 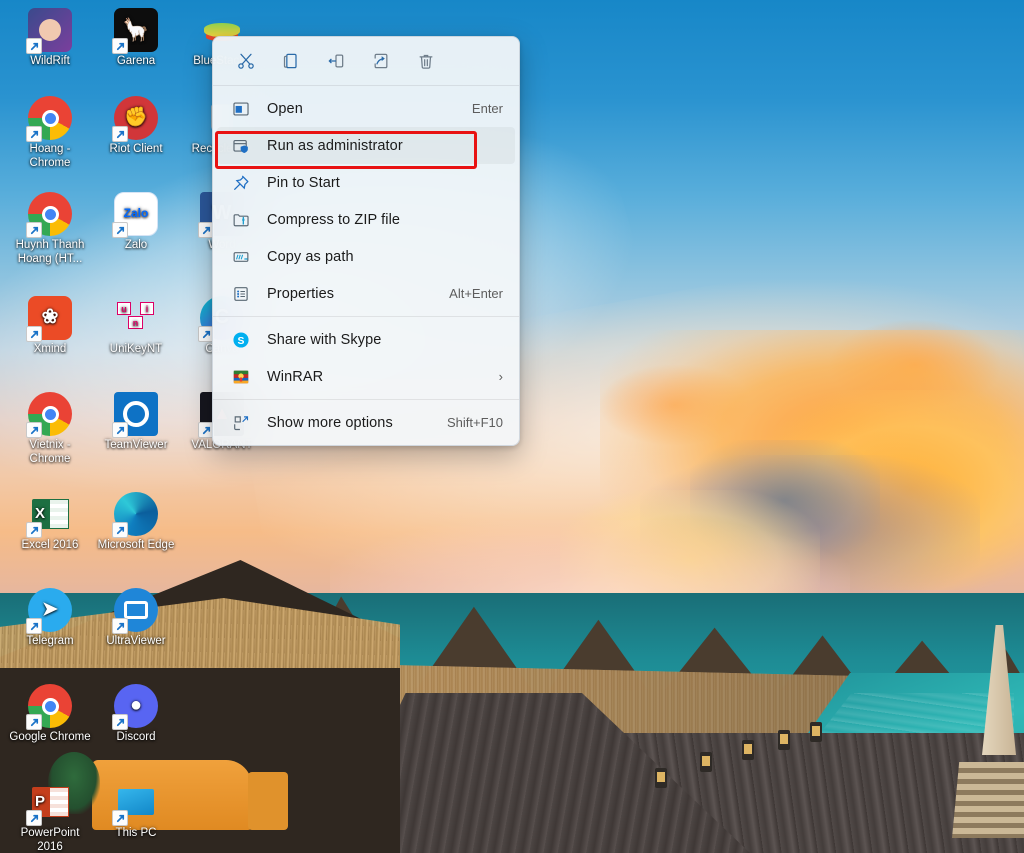 I want to click on desktop-icon-label: This PC, so click(x=136, y=833).